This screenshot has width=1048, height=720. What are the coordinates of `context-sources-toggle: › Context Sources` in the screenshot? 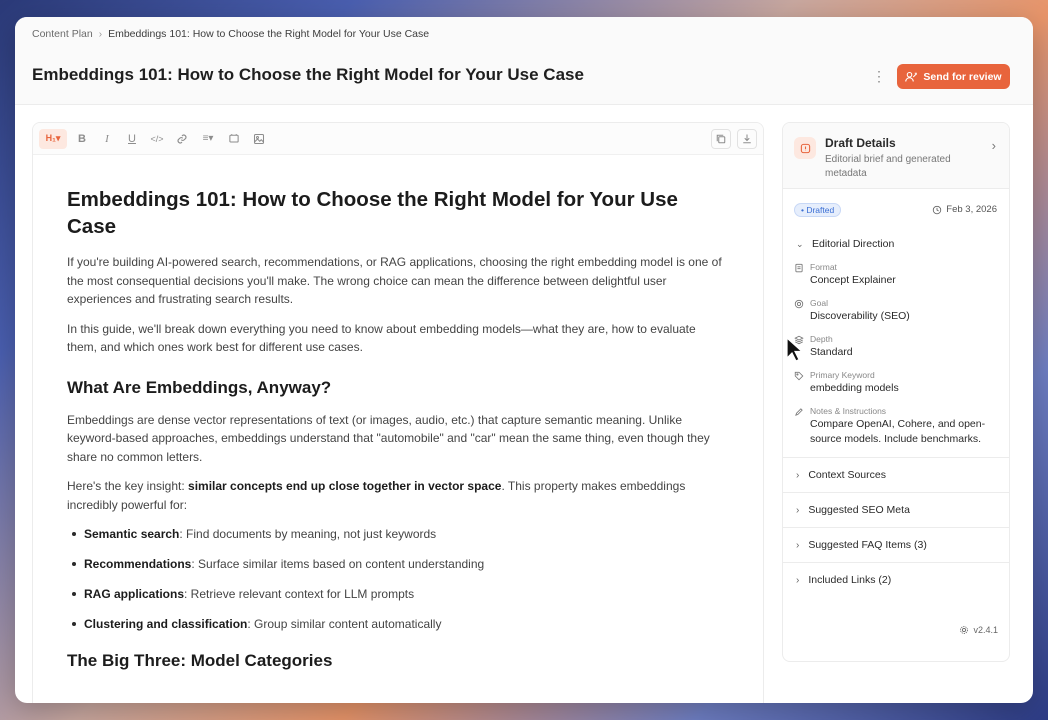 It's located at (896, 474).